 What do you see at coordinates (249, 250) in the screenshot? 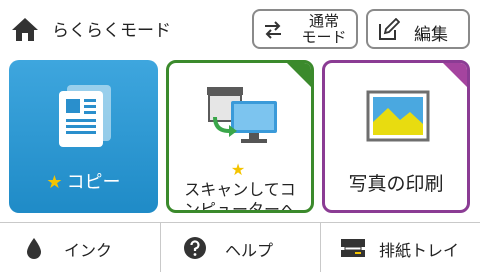
I see `help-label: ヘルプ` at bounding box center [249, 250].